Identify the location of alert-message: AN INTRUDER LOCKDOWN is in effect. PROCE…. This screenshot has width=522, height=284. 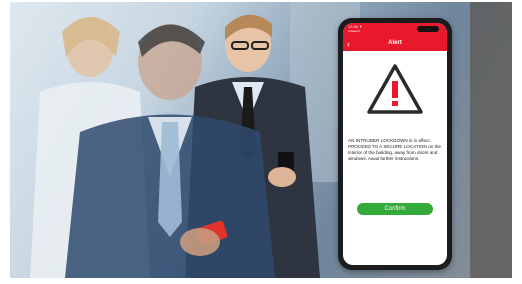
(394, 149).